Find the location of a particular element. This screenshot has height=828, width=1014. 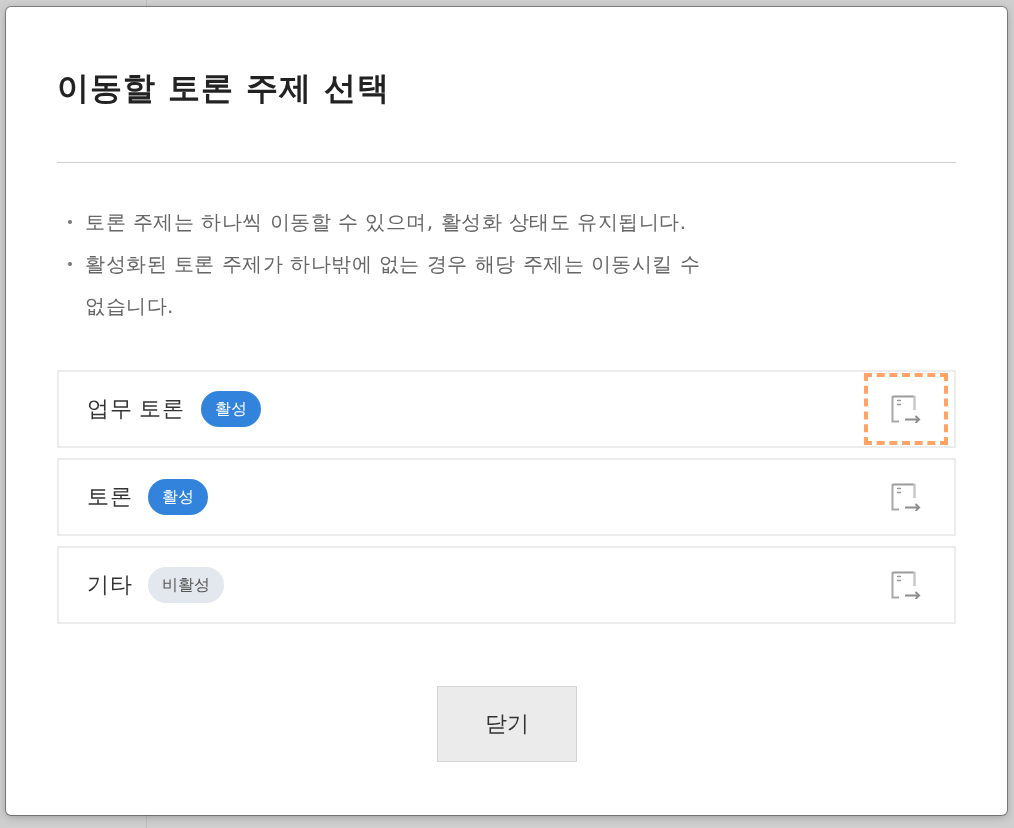

topic-row: 업무 토론 활성 is located at coordinates (506, 409).